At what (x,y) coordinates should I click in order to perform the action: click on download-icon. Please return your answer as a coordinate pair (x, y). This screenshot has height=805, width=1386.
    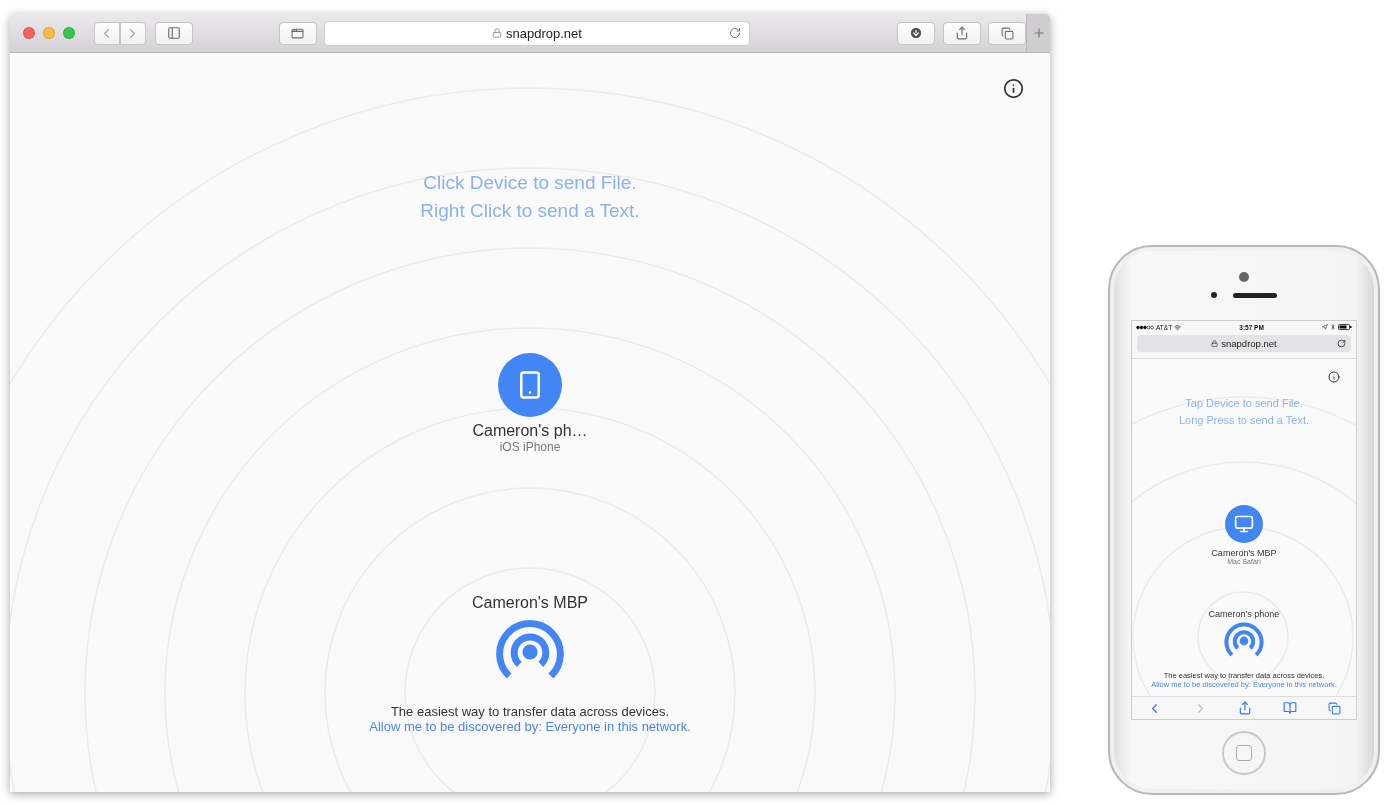
    Looking at the image, I should click on (916, 33).